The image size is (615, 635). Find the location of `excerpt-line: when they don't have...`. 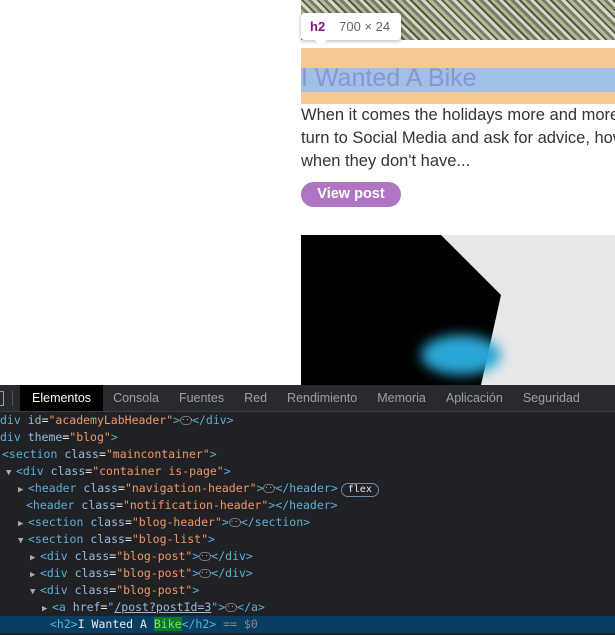

excerpt-line: when they don't have... is located at coordinates (386, 161).